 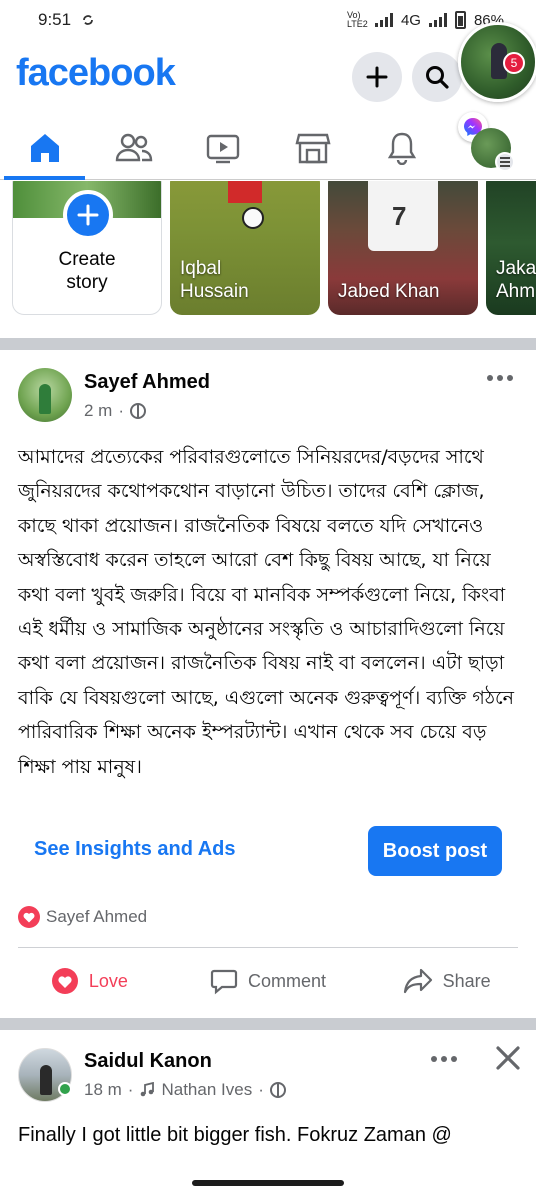 I want to click on post-author: Sayef Ahmed, so click(x=147, y=382).